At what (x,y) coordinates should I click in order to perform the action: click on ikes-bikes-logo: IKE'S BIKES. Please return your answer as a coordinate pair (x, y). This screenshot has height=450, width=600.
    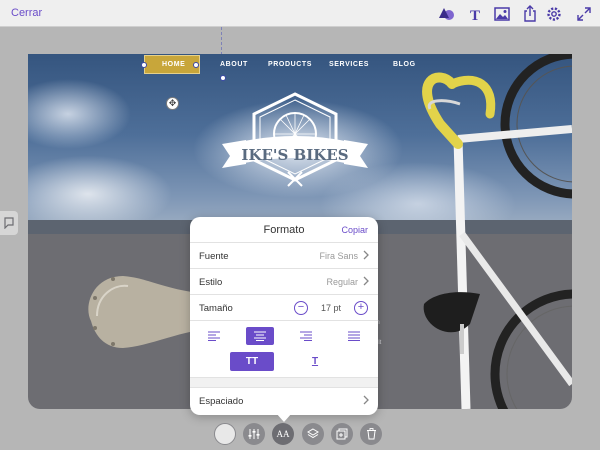
    Looking at the image, I should click on (295, 149).